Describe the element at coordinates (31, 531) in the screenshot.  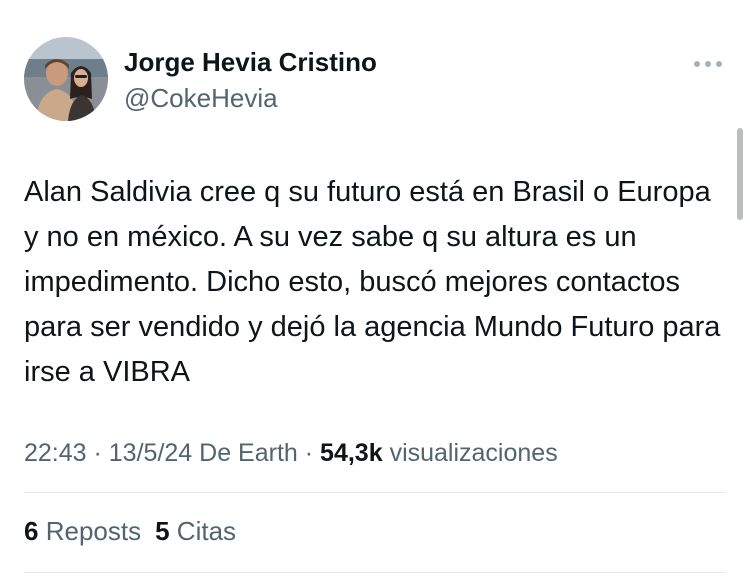
I see `reposts-count: 6` at that location.